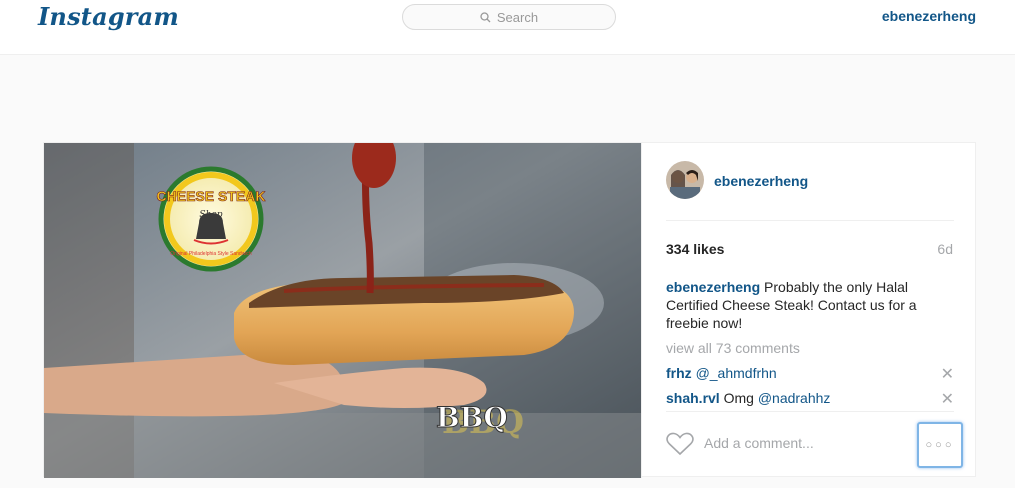 This screenshot has width=1015, height=488. What do you see at coordinates (733, 348) in the screenshot?
I see `view-all-comments-link: view all 73 comments` at bounding box center [733, 348].